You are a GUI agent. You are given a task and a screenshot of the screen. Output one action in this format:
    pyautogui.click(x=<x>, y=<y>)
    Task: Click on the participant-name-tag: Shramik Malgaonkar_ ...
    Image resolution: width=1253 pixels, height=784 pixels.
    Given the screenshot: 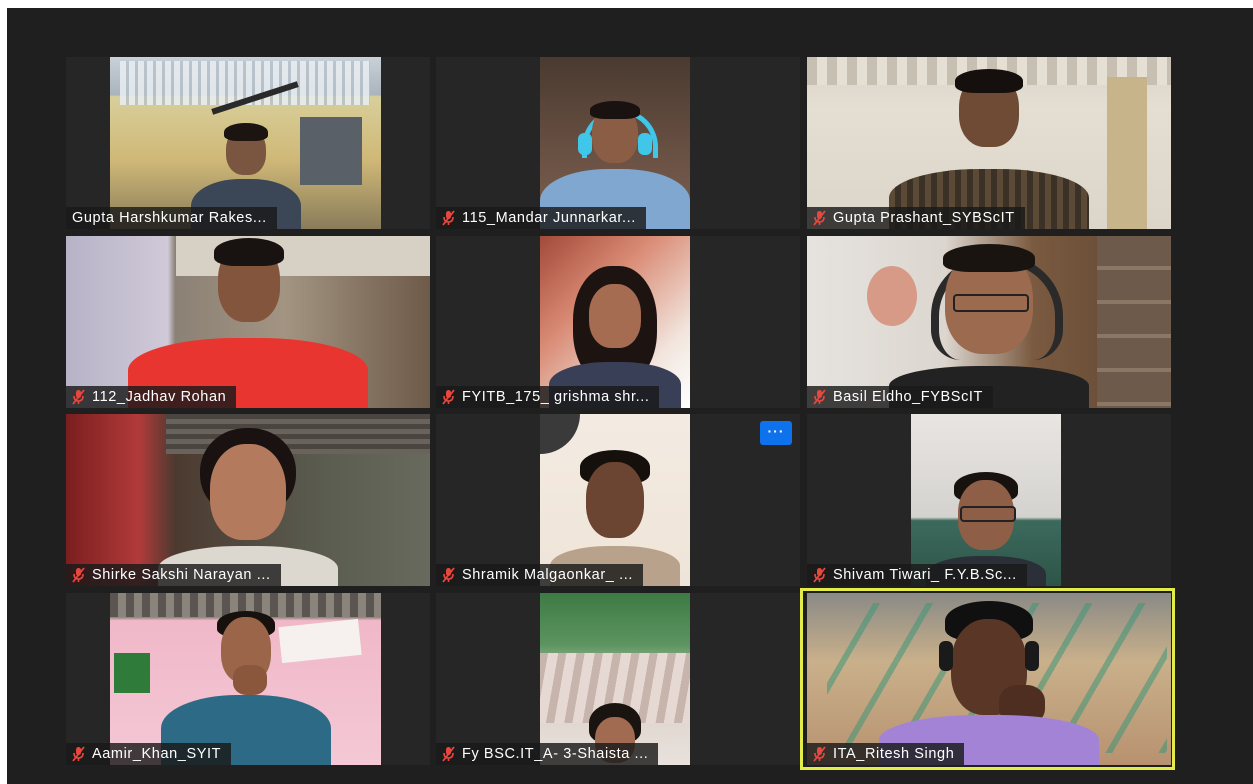 What is the action you would take?
    pyautogui.click(x=539, y=575)
    